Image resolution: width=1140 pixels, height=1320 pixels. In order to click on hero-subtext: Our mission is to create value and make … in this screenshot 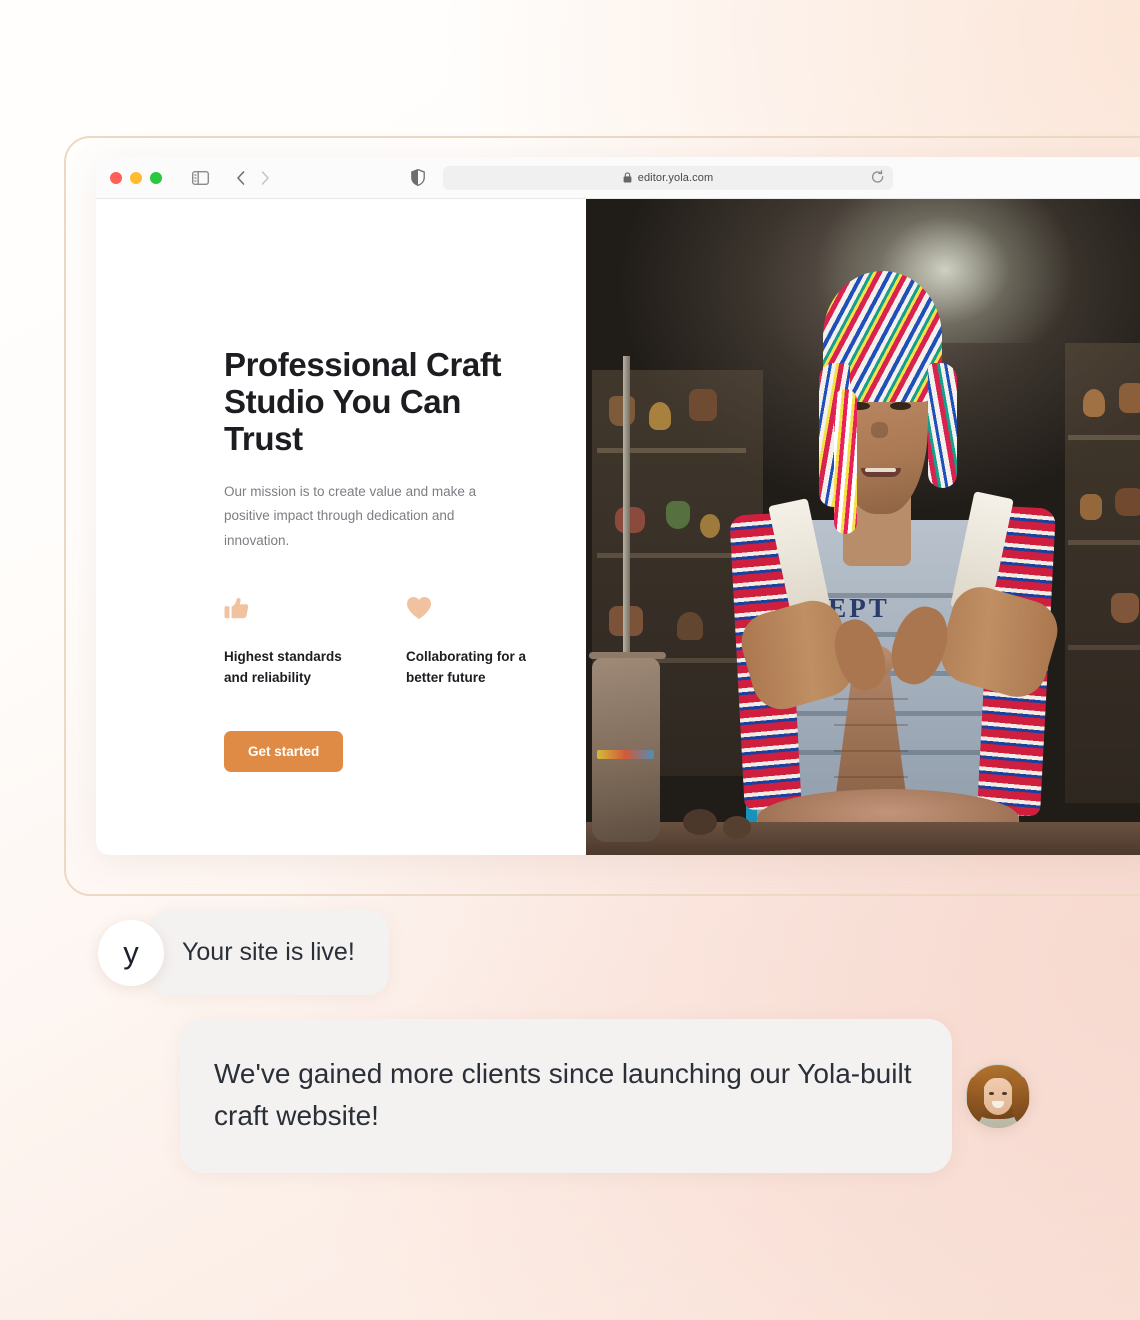, I will do `click(350, 515)`.